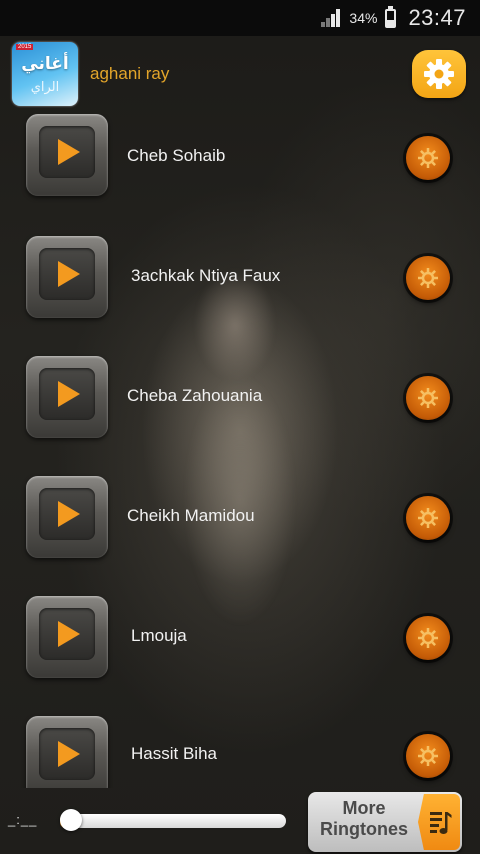 This screenshot has height=854, width=480. I want to click on app-header: 2015 أغاني الراي aghani ray, so click(240, 75).